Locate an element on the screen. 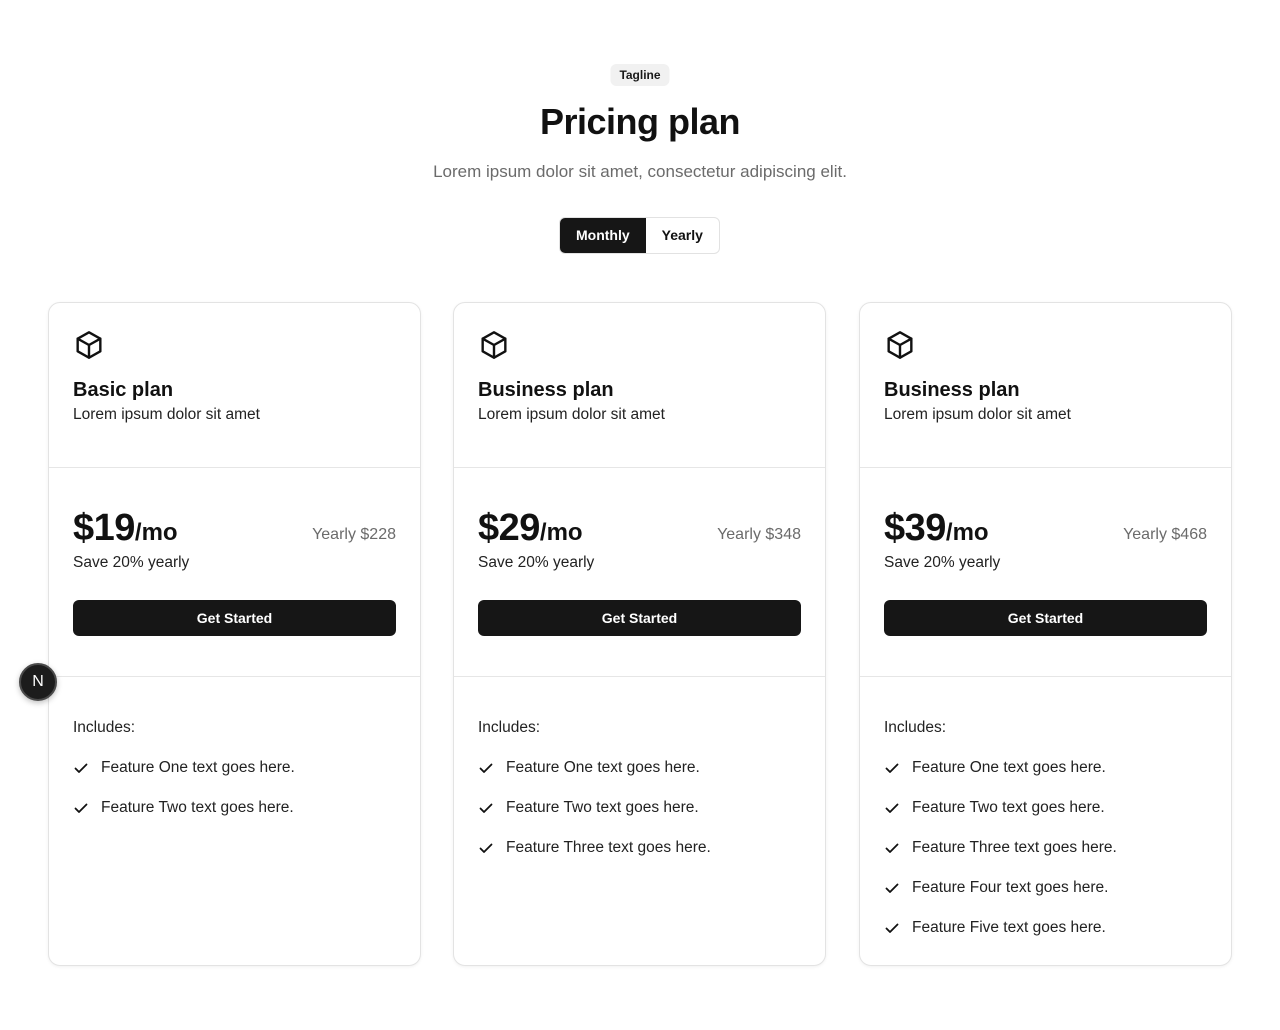 This screenshot has height=1030, width=1280. feature-text: Feature Five text goes here. is located at coordinates (1009, 927).